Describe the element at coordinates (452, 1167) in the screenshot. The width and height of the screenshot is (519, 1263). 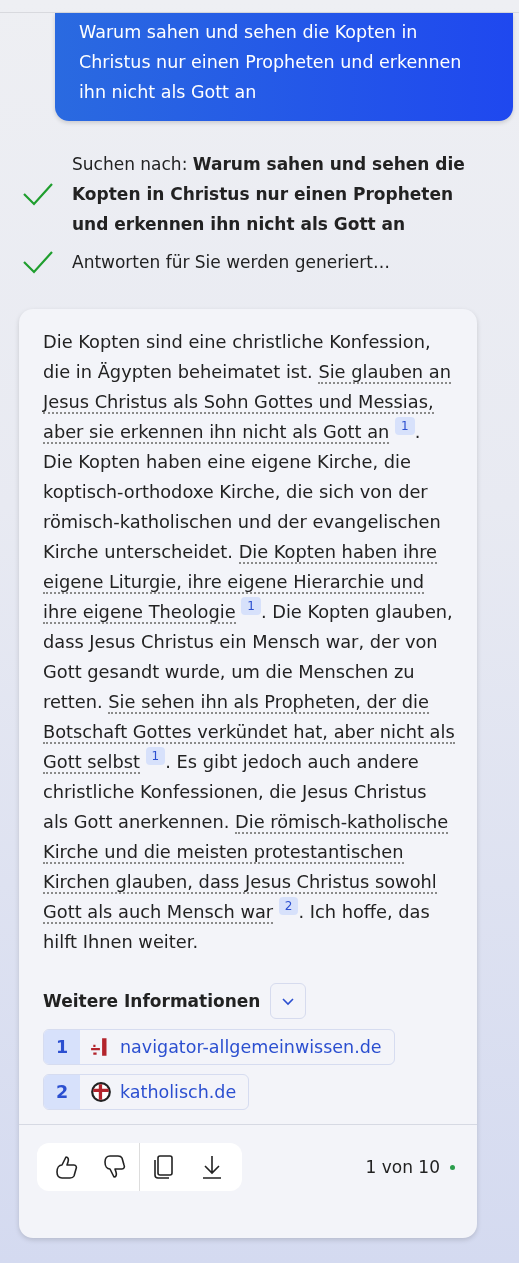
I see `status-dot-icon` at that location.